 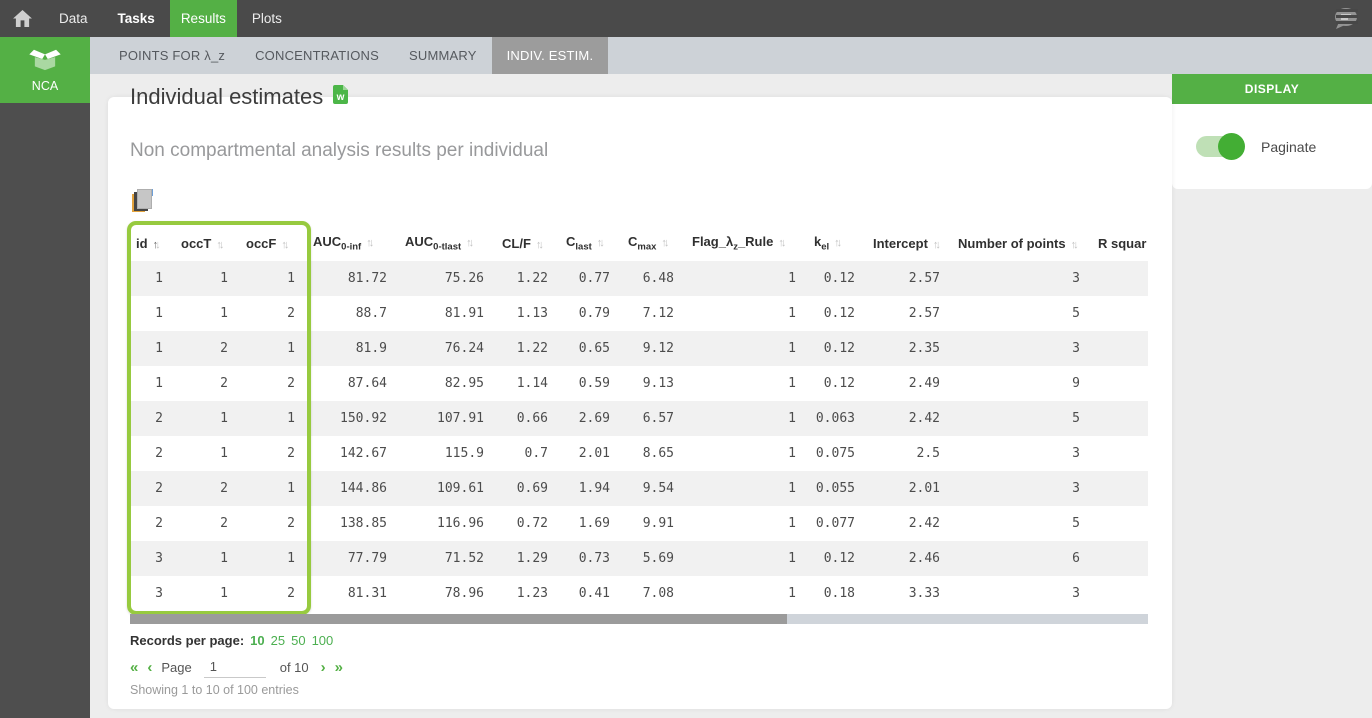 I want to click on table-row: 2 2 2 138.85 116.96 0.72 1.69 9.91 1 0.077 2.42 5, so click(x=639, y=523).